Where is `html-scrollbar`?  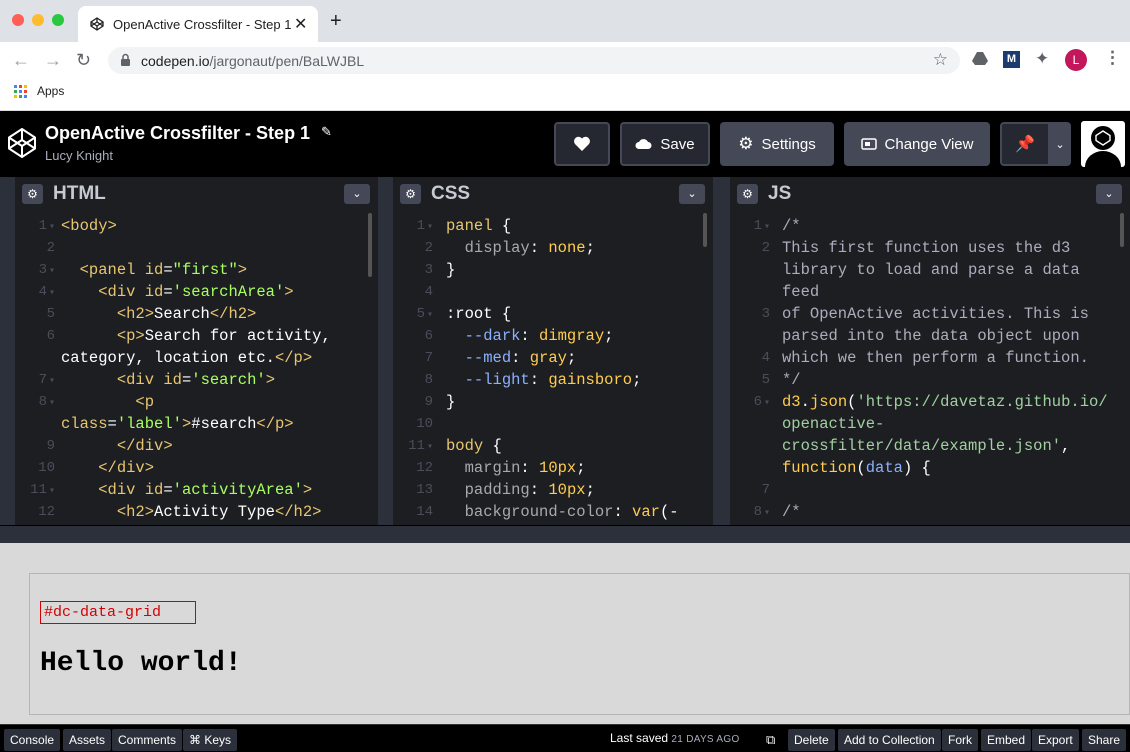 html-scrollbar is located at coordinates (370, 245).